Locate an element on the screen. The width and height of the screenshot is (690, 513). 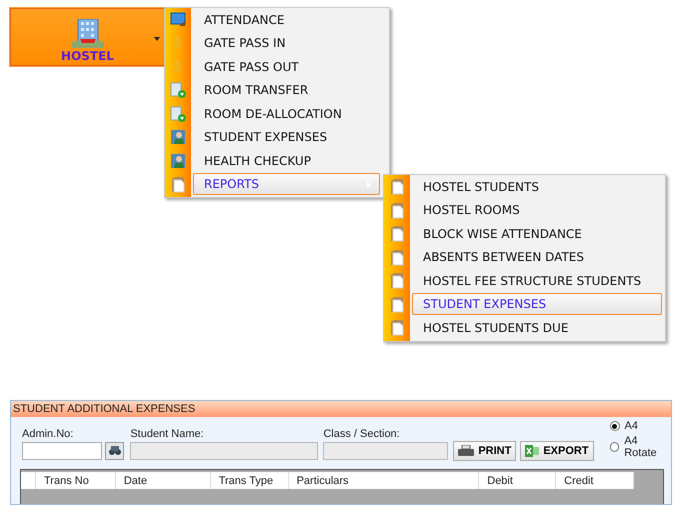
admission-number-field is located at coordinates (62, 451).